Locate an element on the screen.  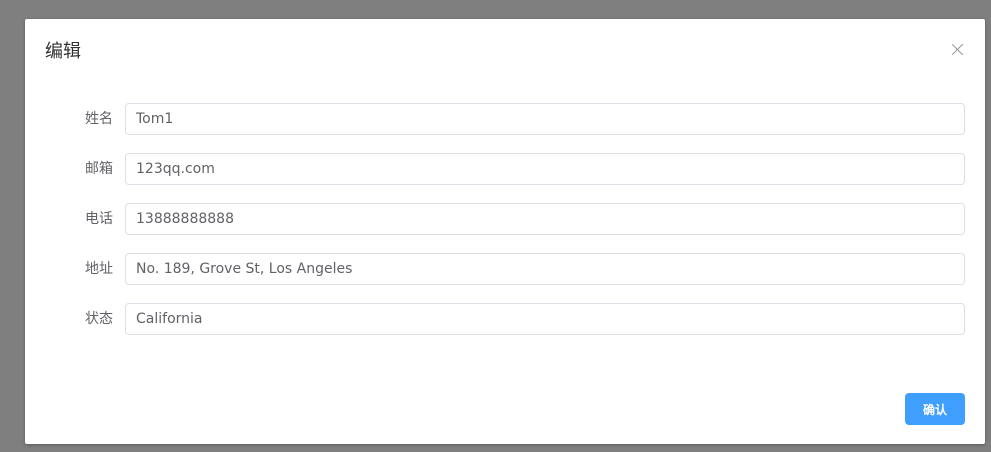
phone-input is located at coordinates (545, 219).